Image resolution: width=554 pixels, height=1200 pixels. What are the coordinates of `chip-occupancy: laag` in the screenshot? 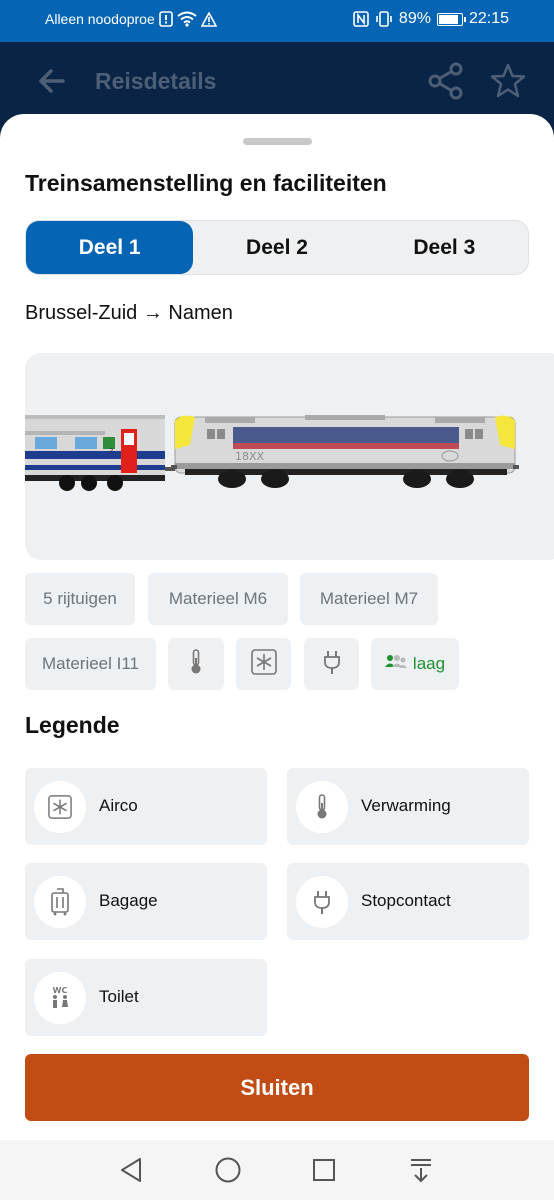 It's located at (415, 664).